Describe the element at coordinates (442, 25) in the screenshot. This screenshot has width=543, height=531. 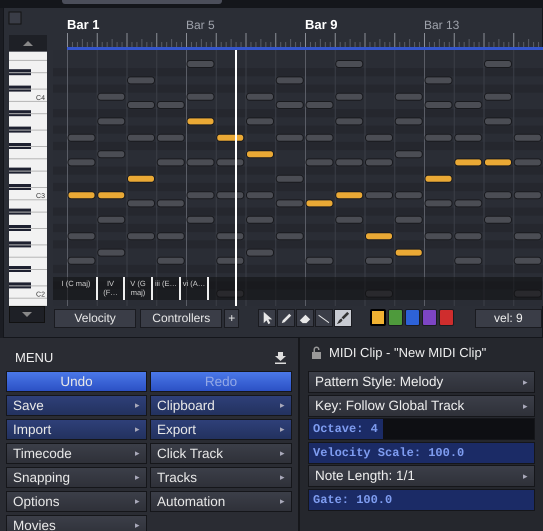
I see `bar-label: Bar 13` at that location.